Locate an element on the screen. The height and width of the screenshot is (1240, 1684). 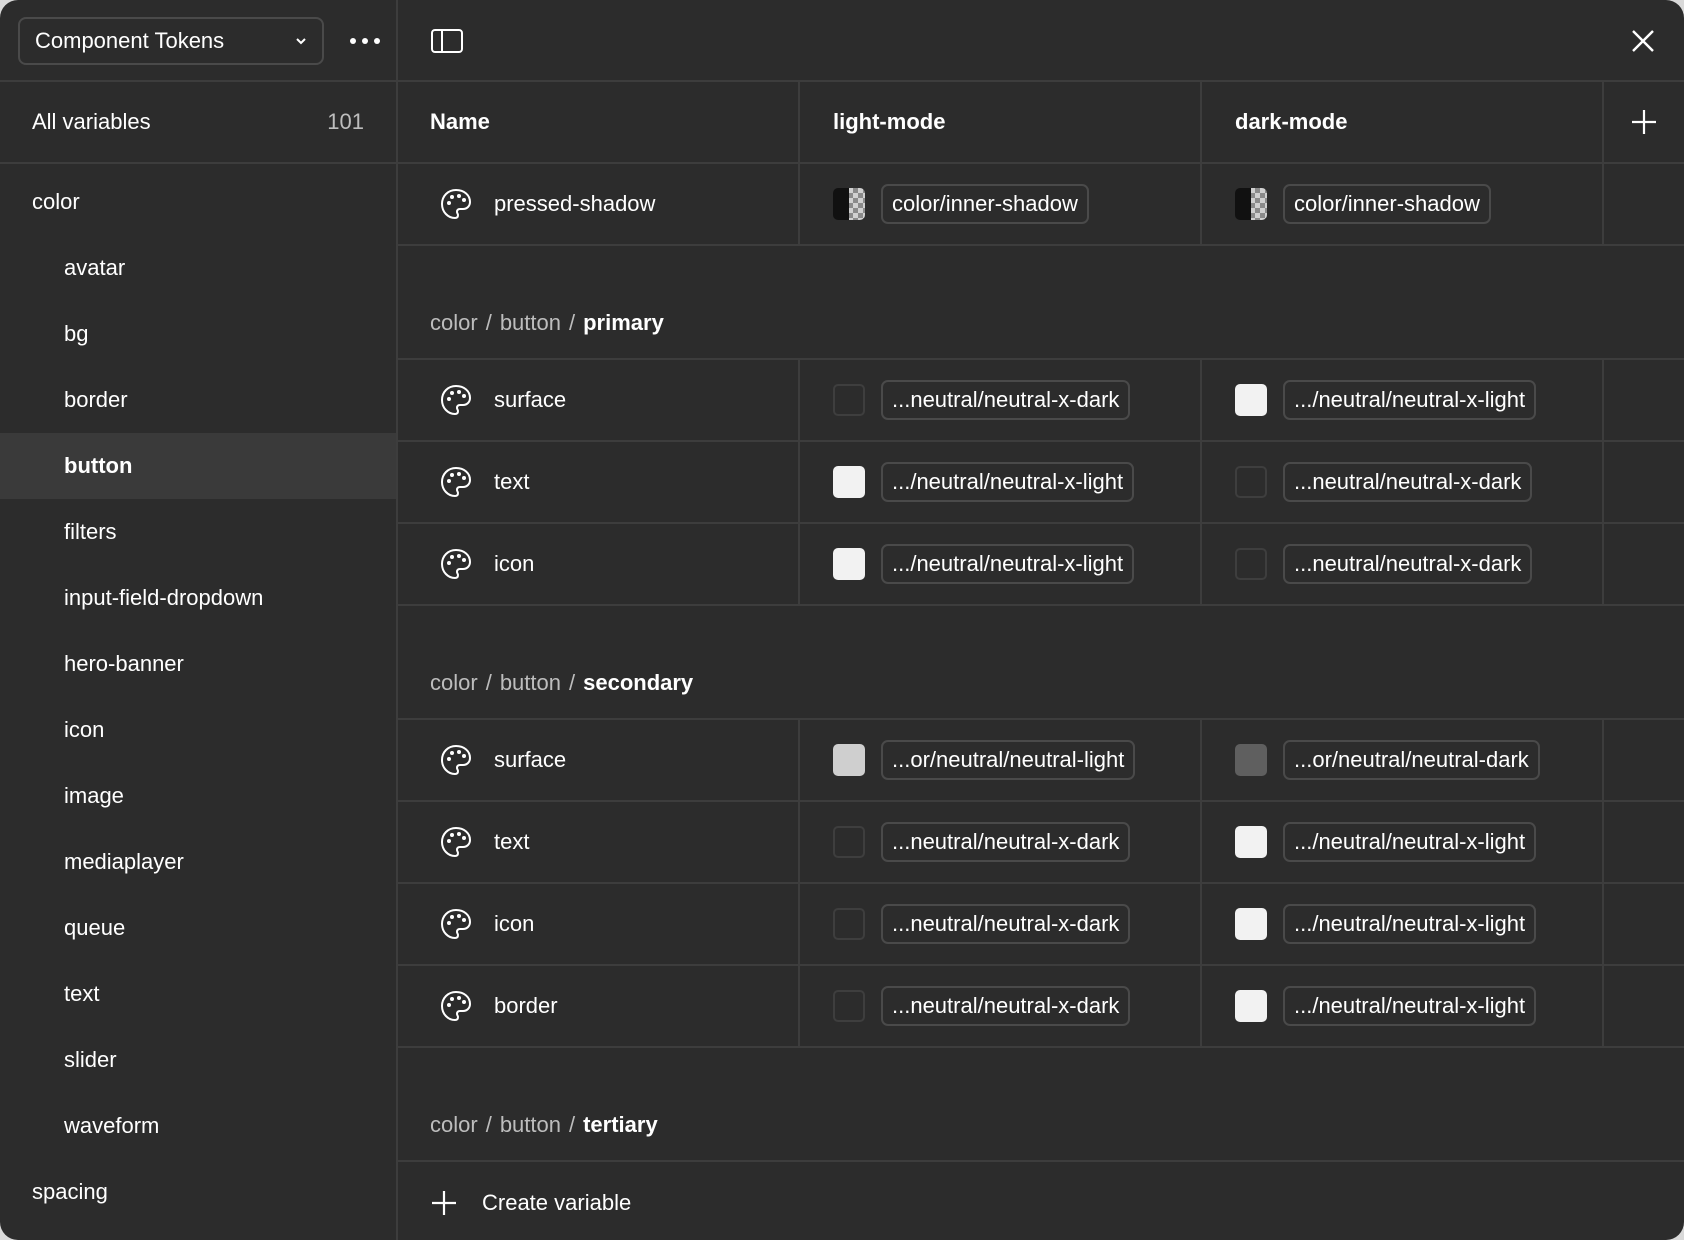
sidebar-item-subgroup: input-field-dropdown is located at coordinates (198, 598).